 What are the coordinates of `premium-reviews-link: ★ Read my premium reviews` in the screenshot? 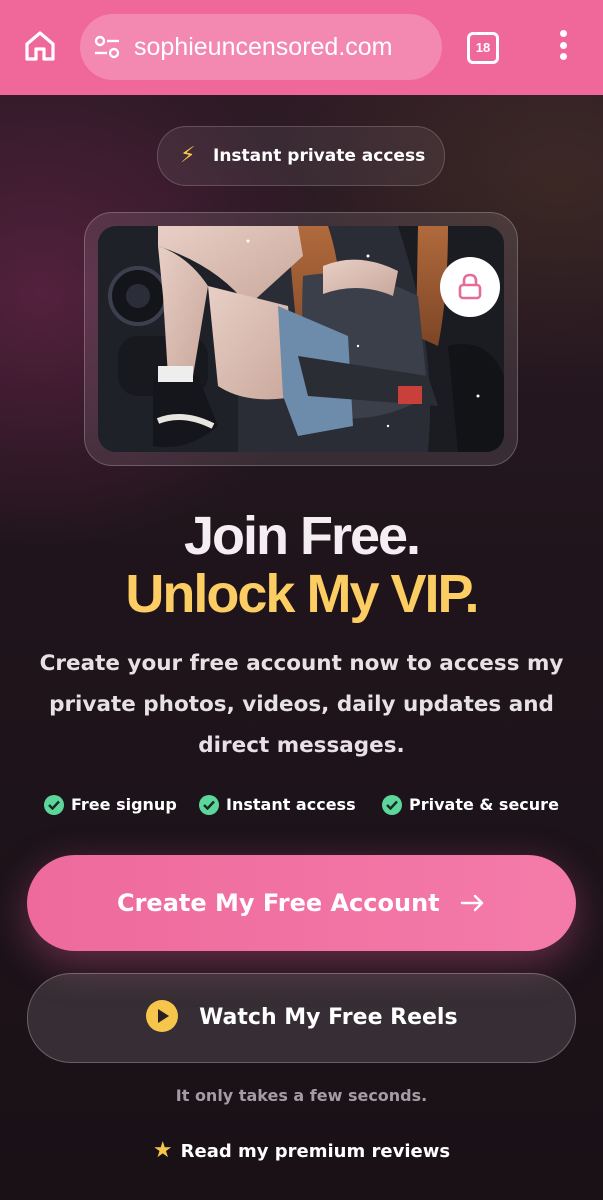 It's located at (301, 1151).